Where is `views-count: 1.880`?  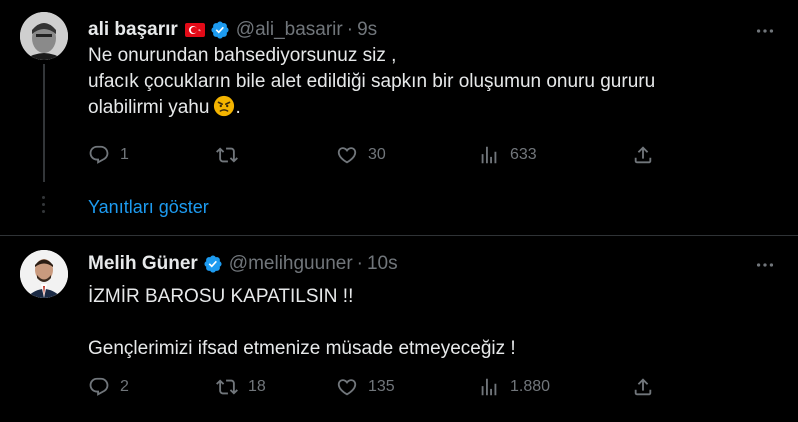
views-count: 1.880 is located at coordinates (530, 386).